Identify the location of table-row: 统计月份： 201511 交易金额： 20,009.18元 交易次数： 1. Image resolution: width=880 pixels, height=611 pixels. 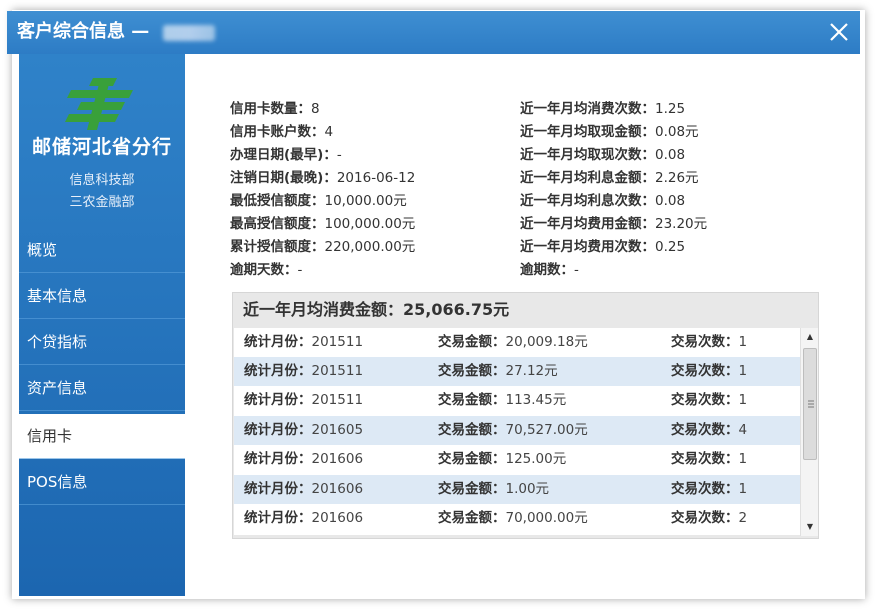
(496, 342).